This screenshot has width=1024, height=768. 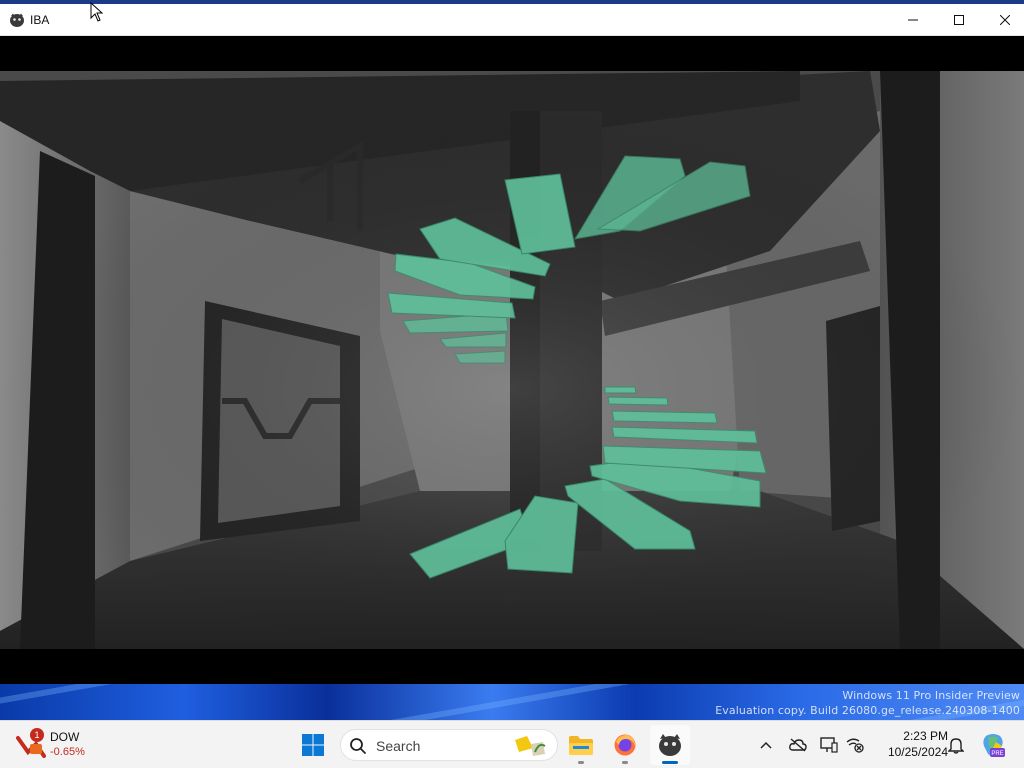 What do you see at coordinates (358, 746) in the screenshot?
I see `search-icon` at bounding box center [358, 746].